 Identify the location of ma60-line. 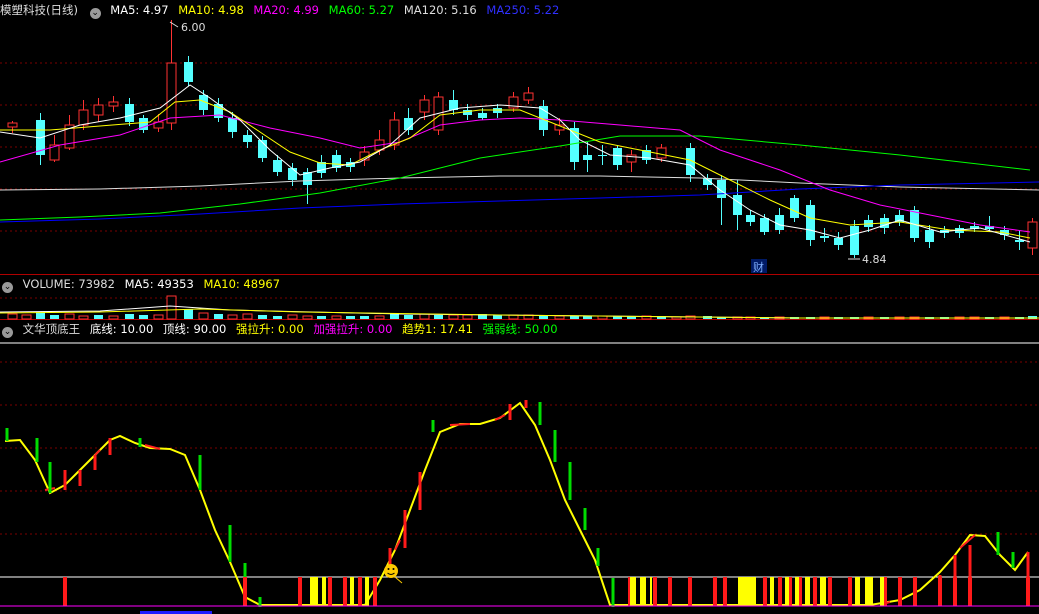
(515, 178).